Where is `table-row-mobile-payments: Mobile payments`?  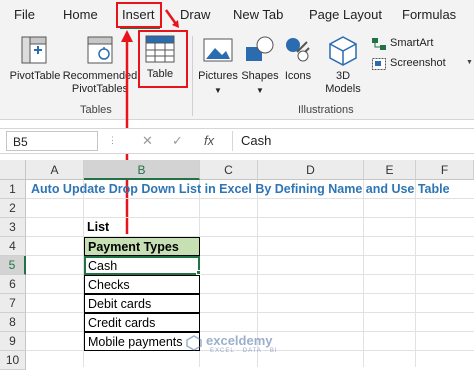 table-row-mobile-payments: Mobile payments is located at coordinates (142, 341).